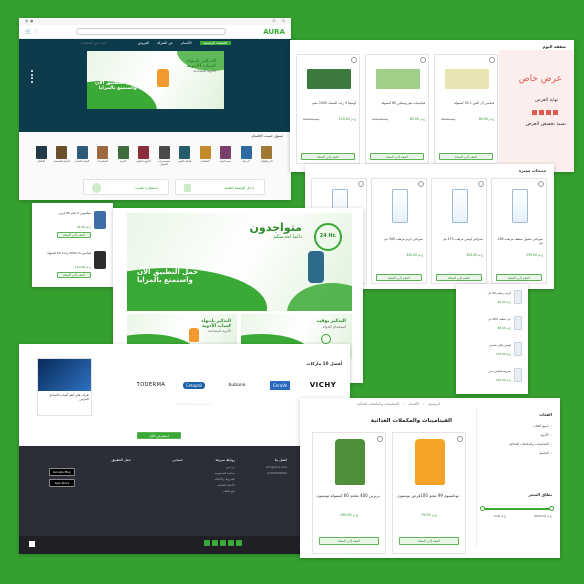 The height and width of the screenshot is (584, 584). What do you see at coordinates (186, 43) in the screenshot?
I see `nav-item-categories: الأقسام` at bounding box center [186, 43].